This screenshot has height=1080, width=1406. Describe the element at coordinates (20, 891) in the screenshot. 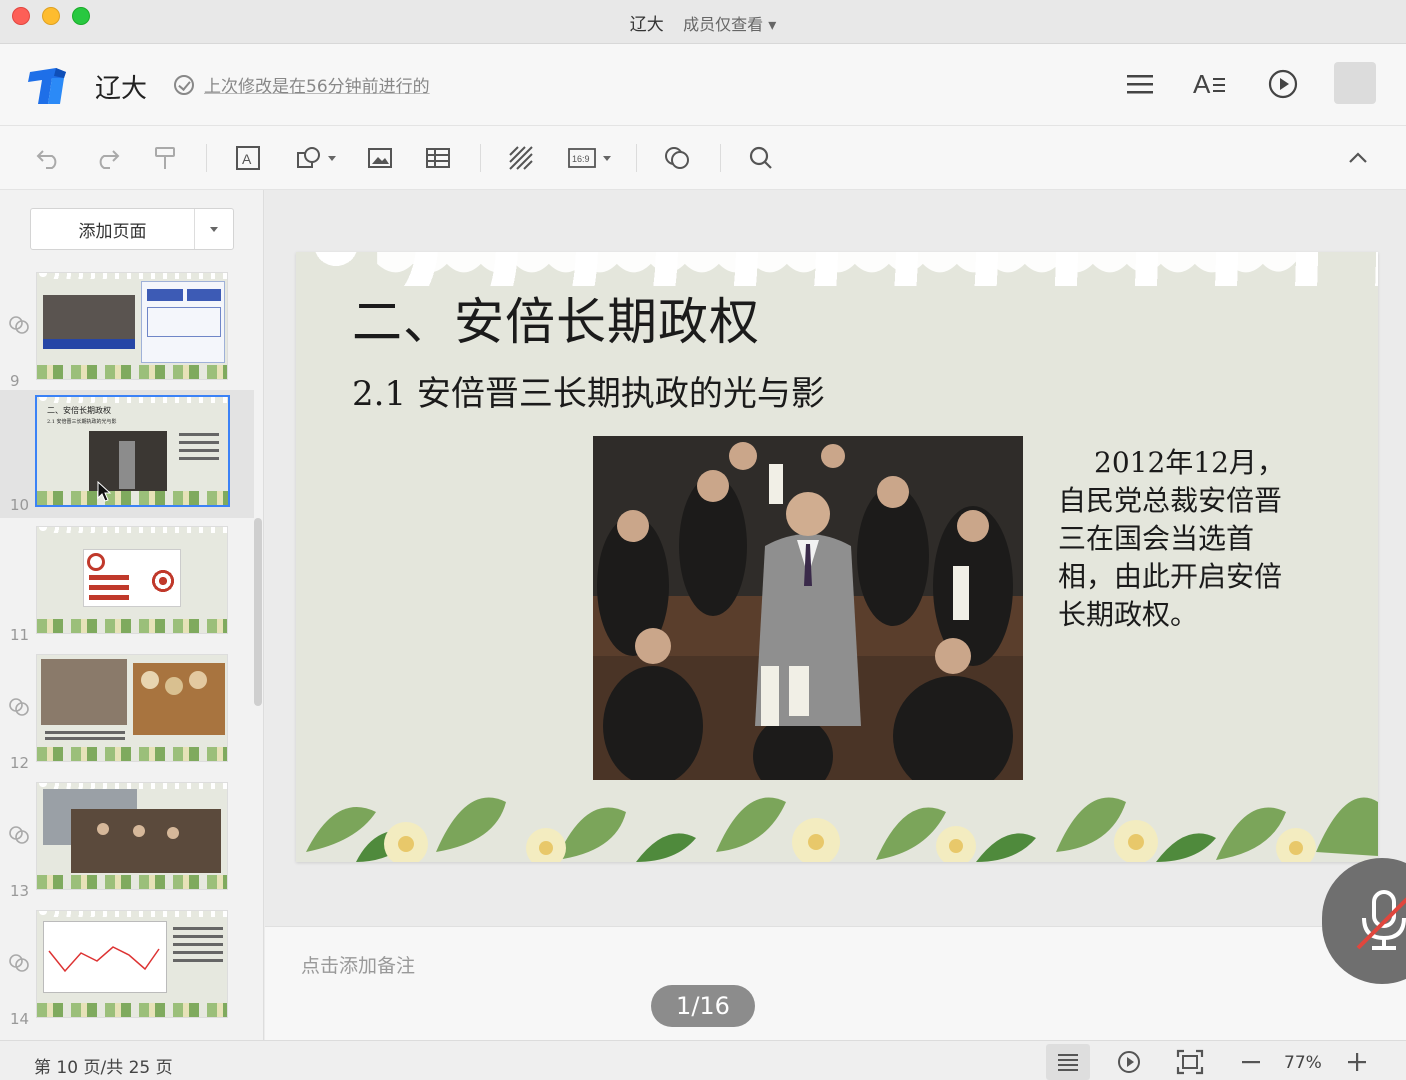

I see `slide-number: 13` at that location.